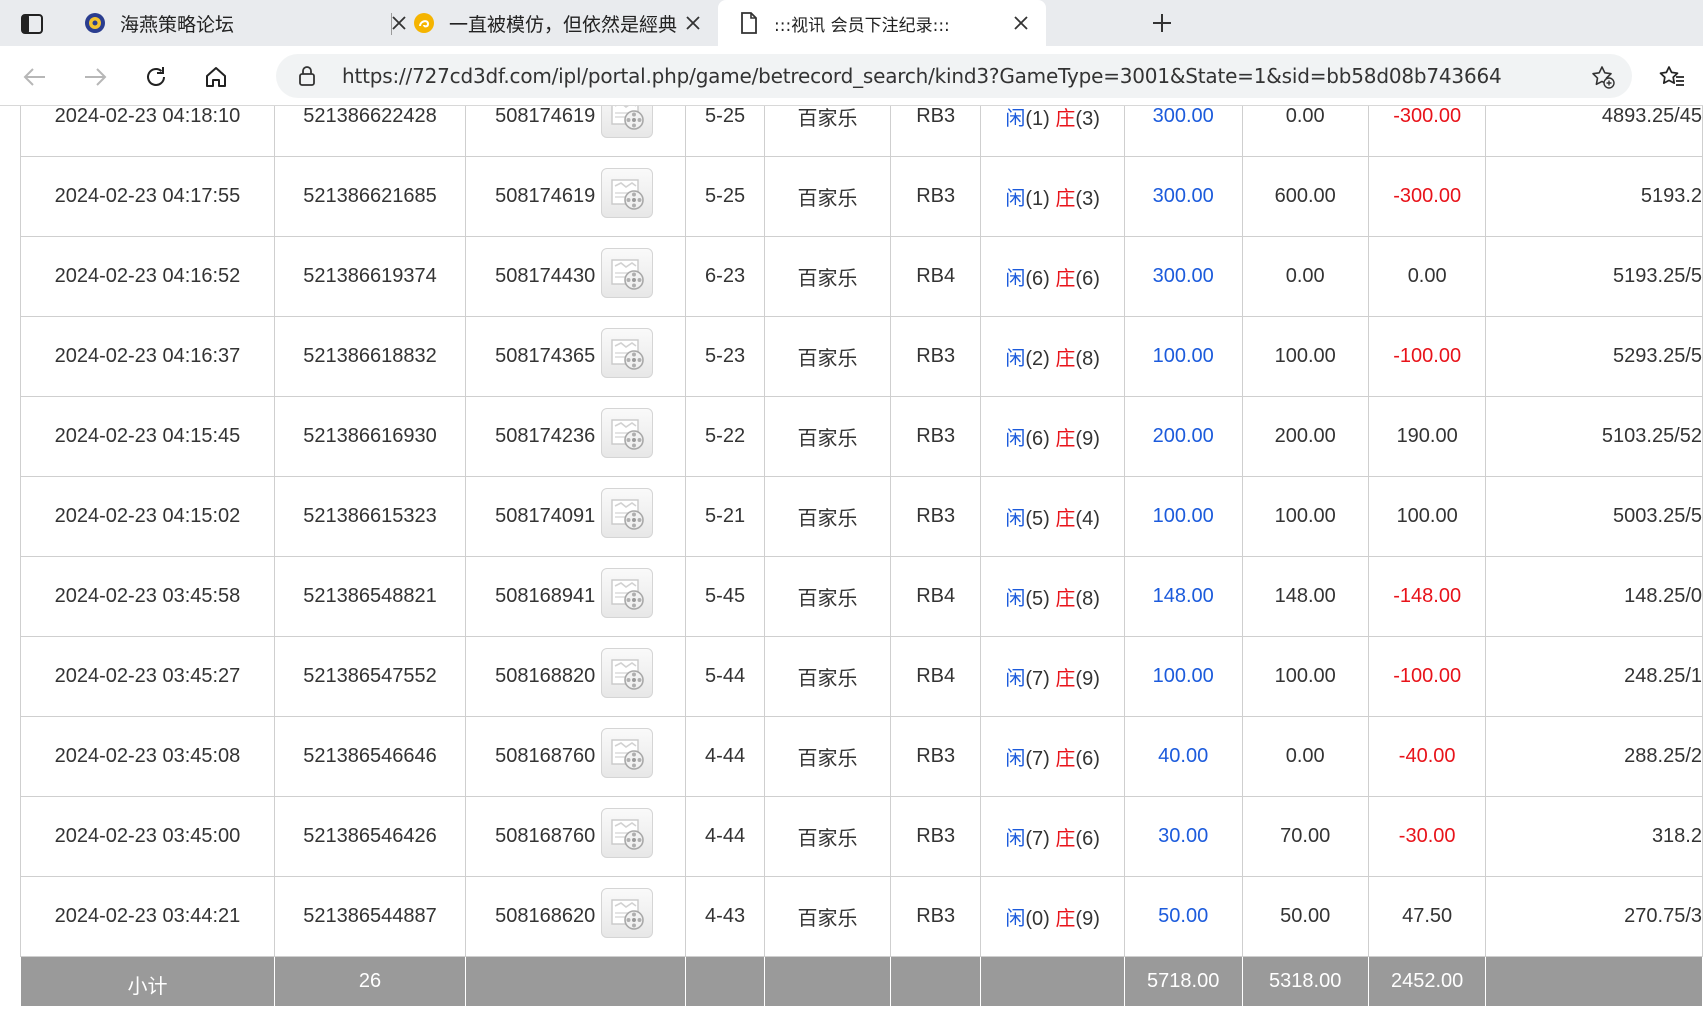  Describe the element at coordinates (1427, 676) in the screenshot. I see `win-loss: -100.00` at that location.